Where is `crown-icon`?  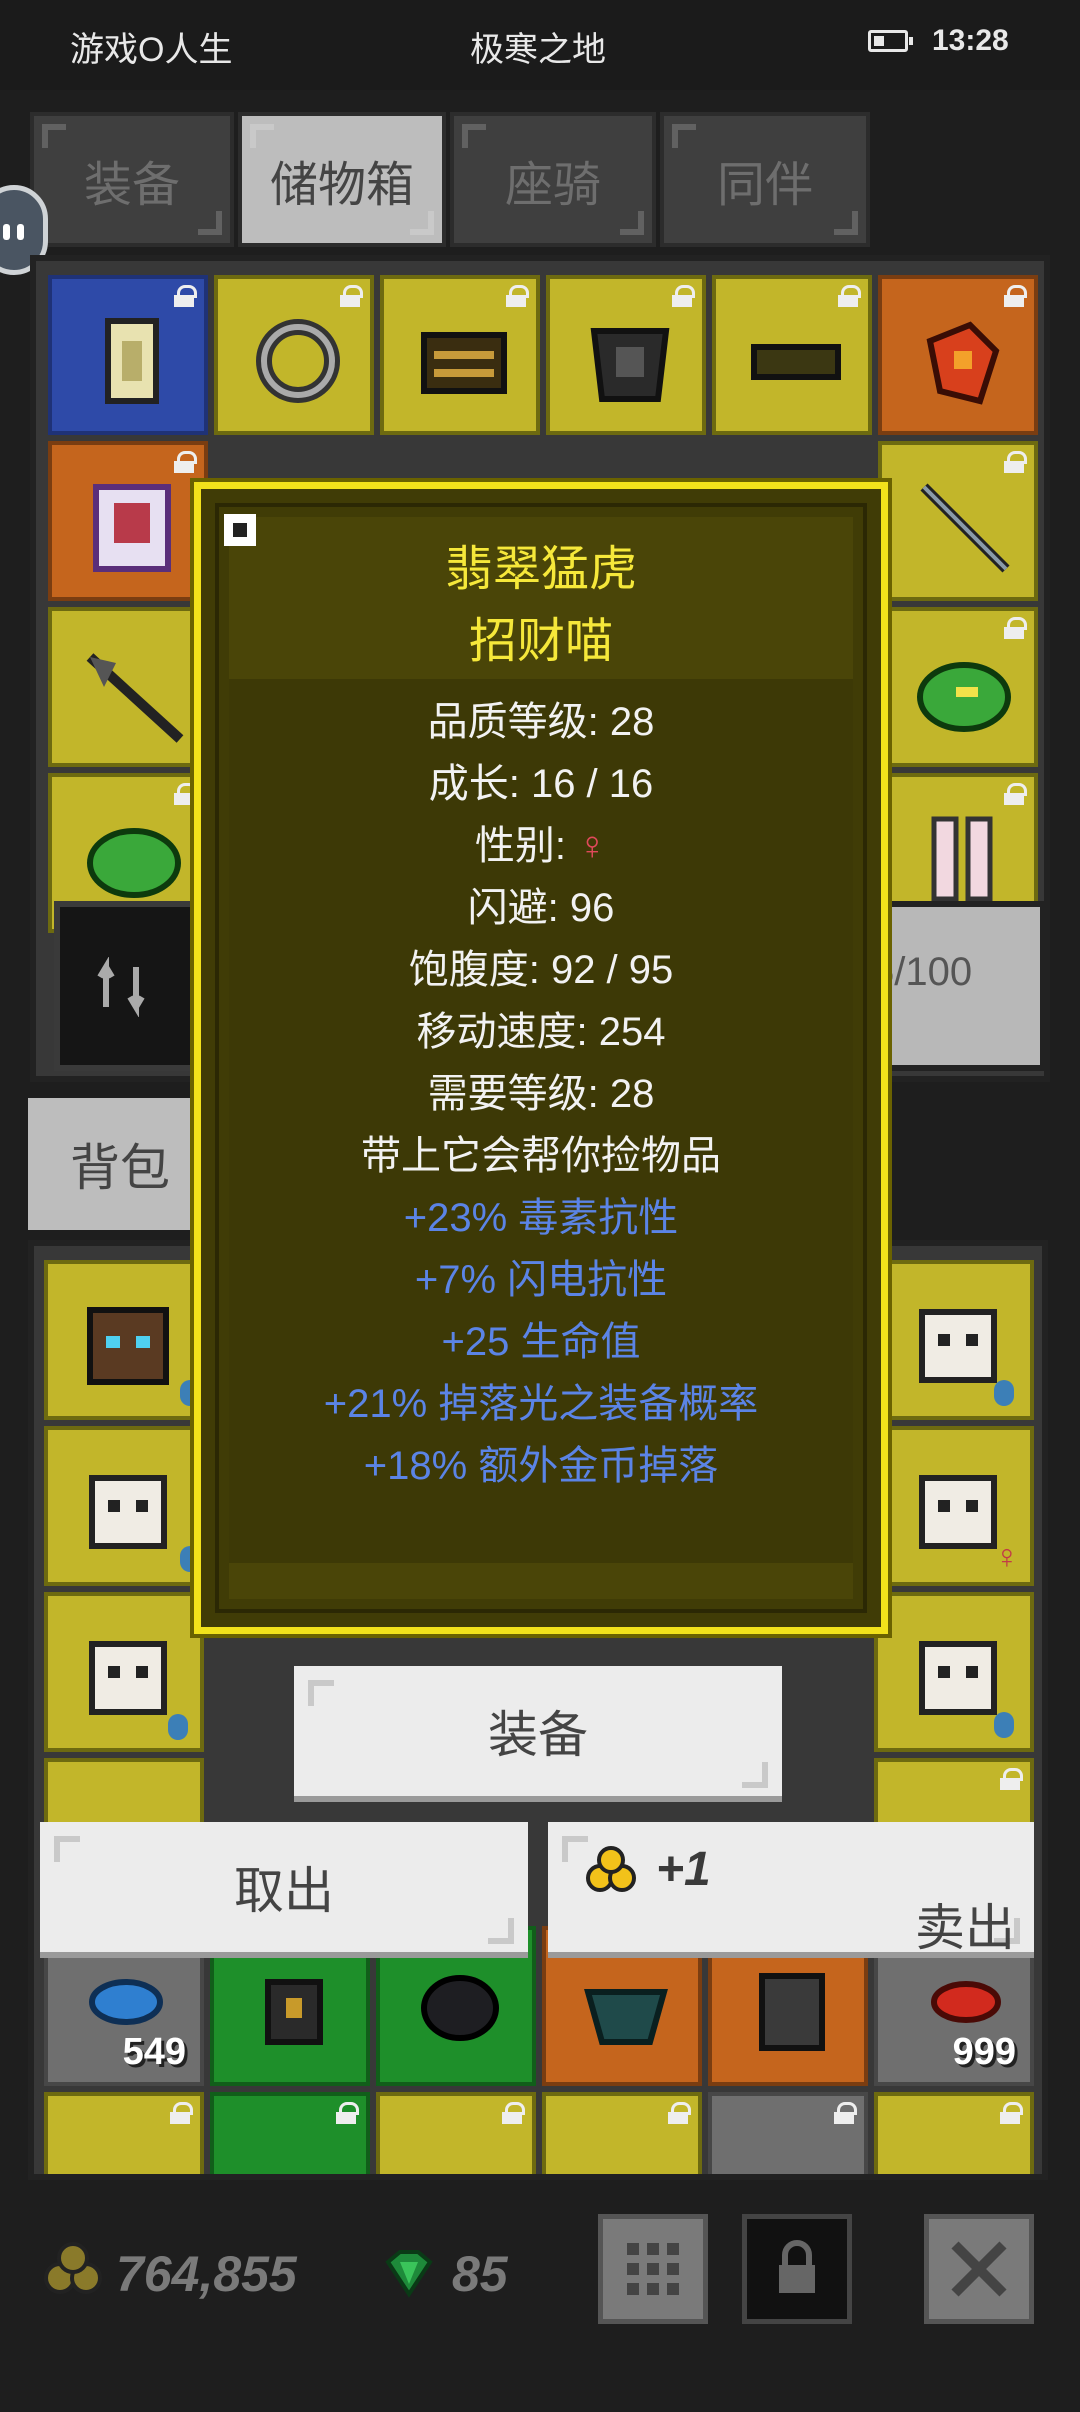 crown-icon is located at coordinates (464, 363).